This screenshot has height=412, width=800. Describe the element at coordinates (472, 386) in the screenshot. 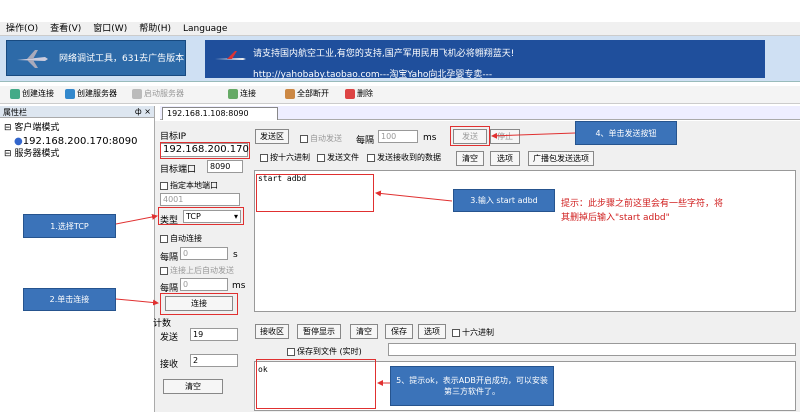

I see `callout-success: 5、提示ok，表示ADB开启成功，可以安装第三方软件了。` at that location.